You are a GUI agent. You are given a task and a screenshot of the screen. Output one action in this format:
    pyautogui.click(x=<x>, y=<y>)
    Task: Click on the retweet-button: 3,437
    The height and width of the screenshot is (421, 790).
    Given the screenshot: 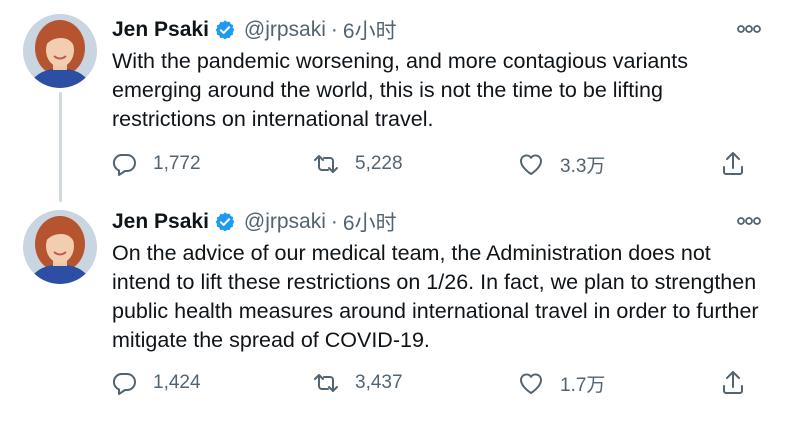 What is the action you would take?
    pyautogui.click(x=357, y=383)
    